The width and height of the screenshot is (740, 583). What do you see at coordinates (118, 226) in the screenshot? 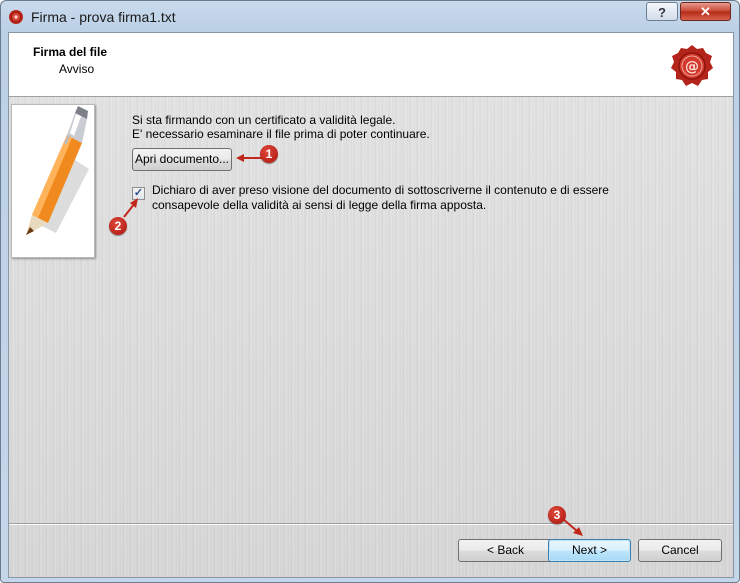
I see `step-marker-2: 2` at bounding box center [118, 226].